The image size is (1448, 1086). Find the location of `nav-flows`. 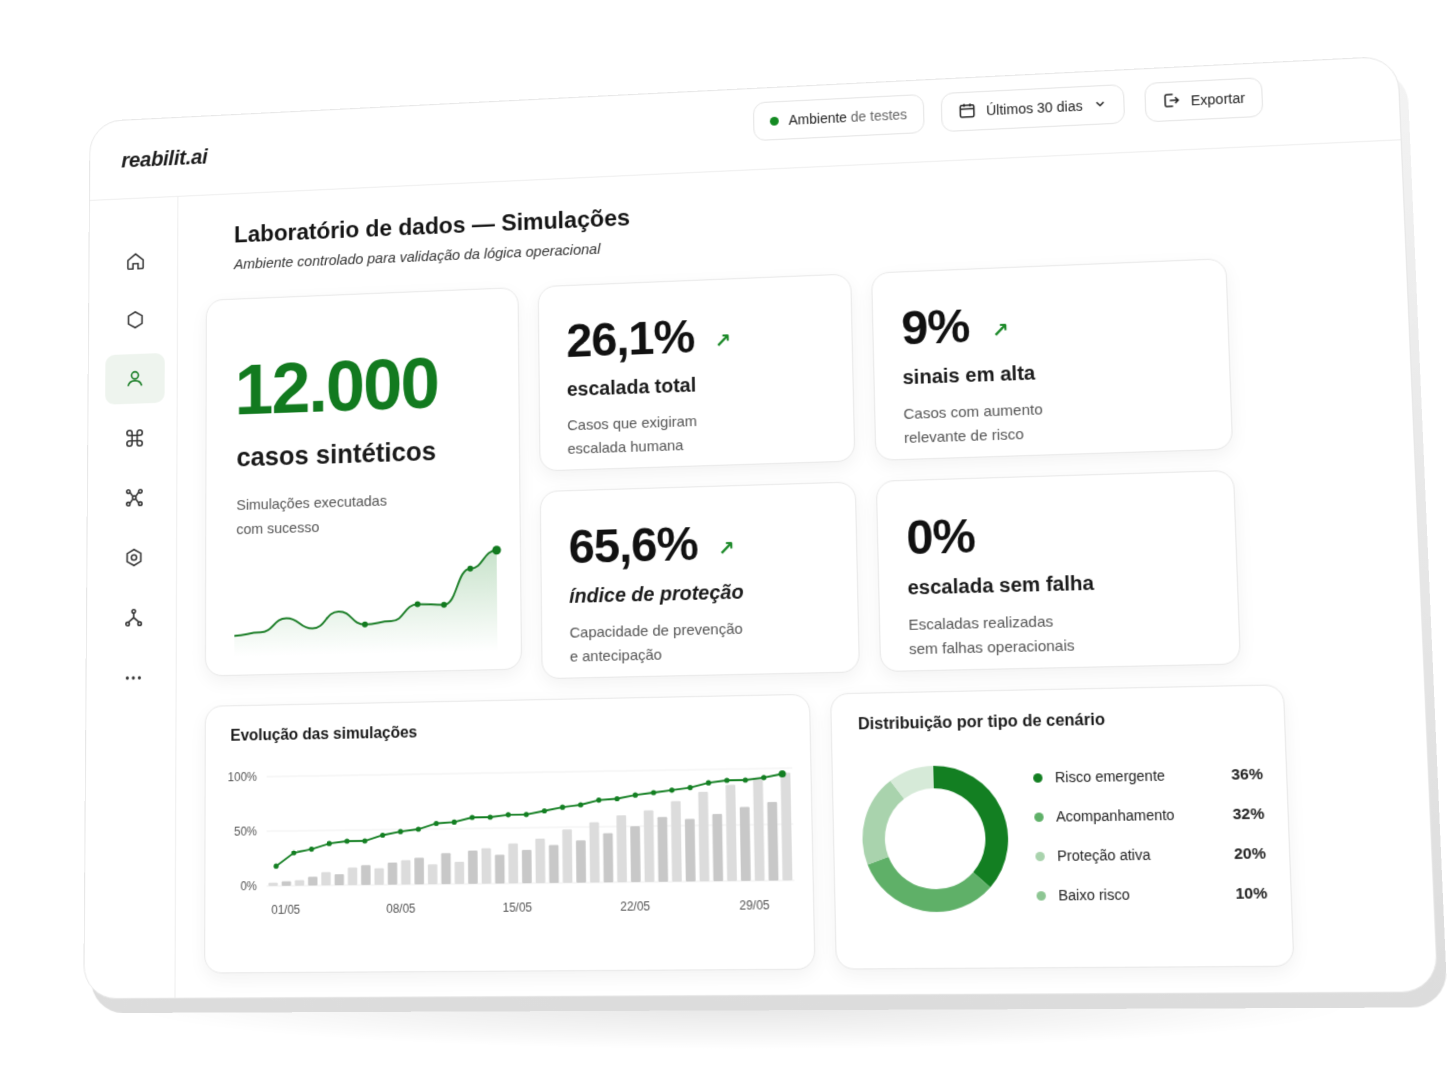

nav-flows is located at coordinates (134, 618).